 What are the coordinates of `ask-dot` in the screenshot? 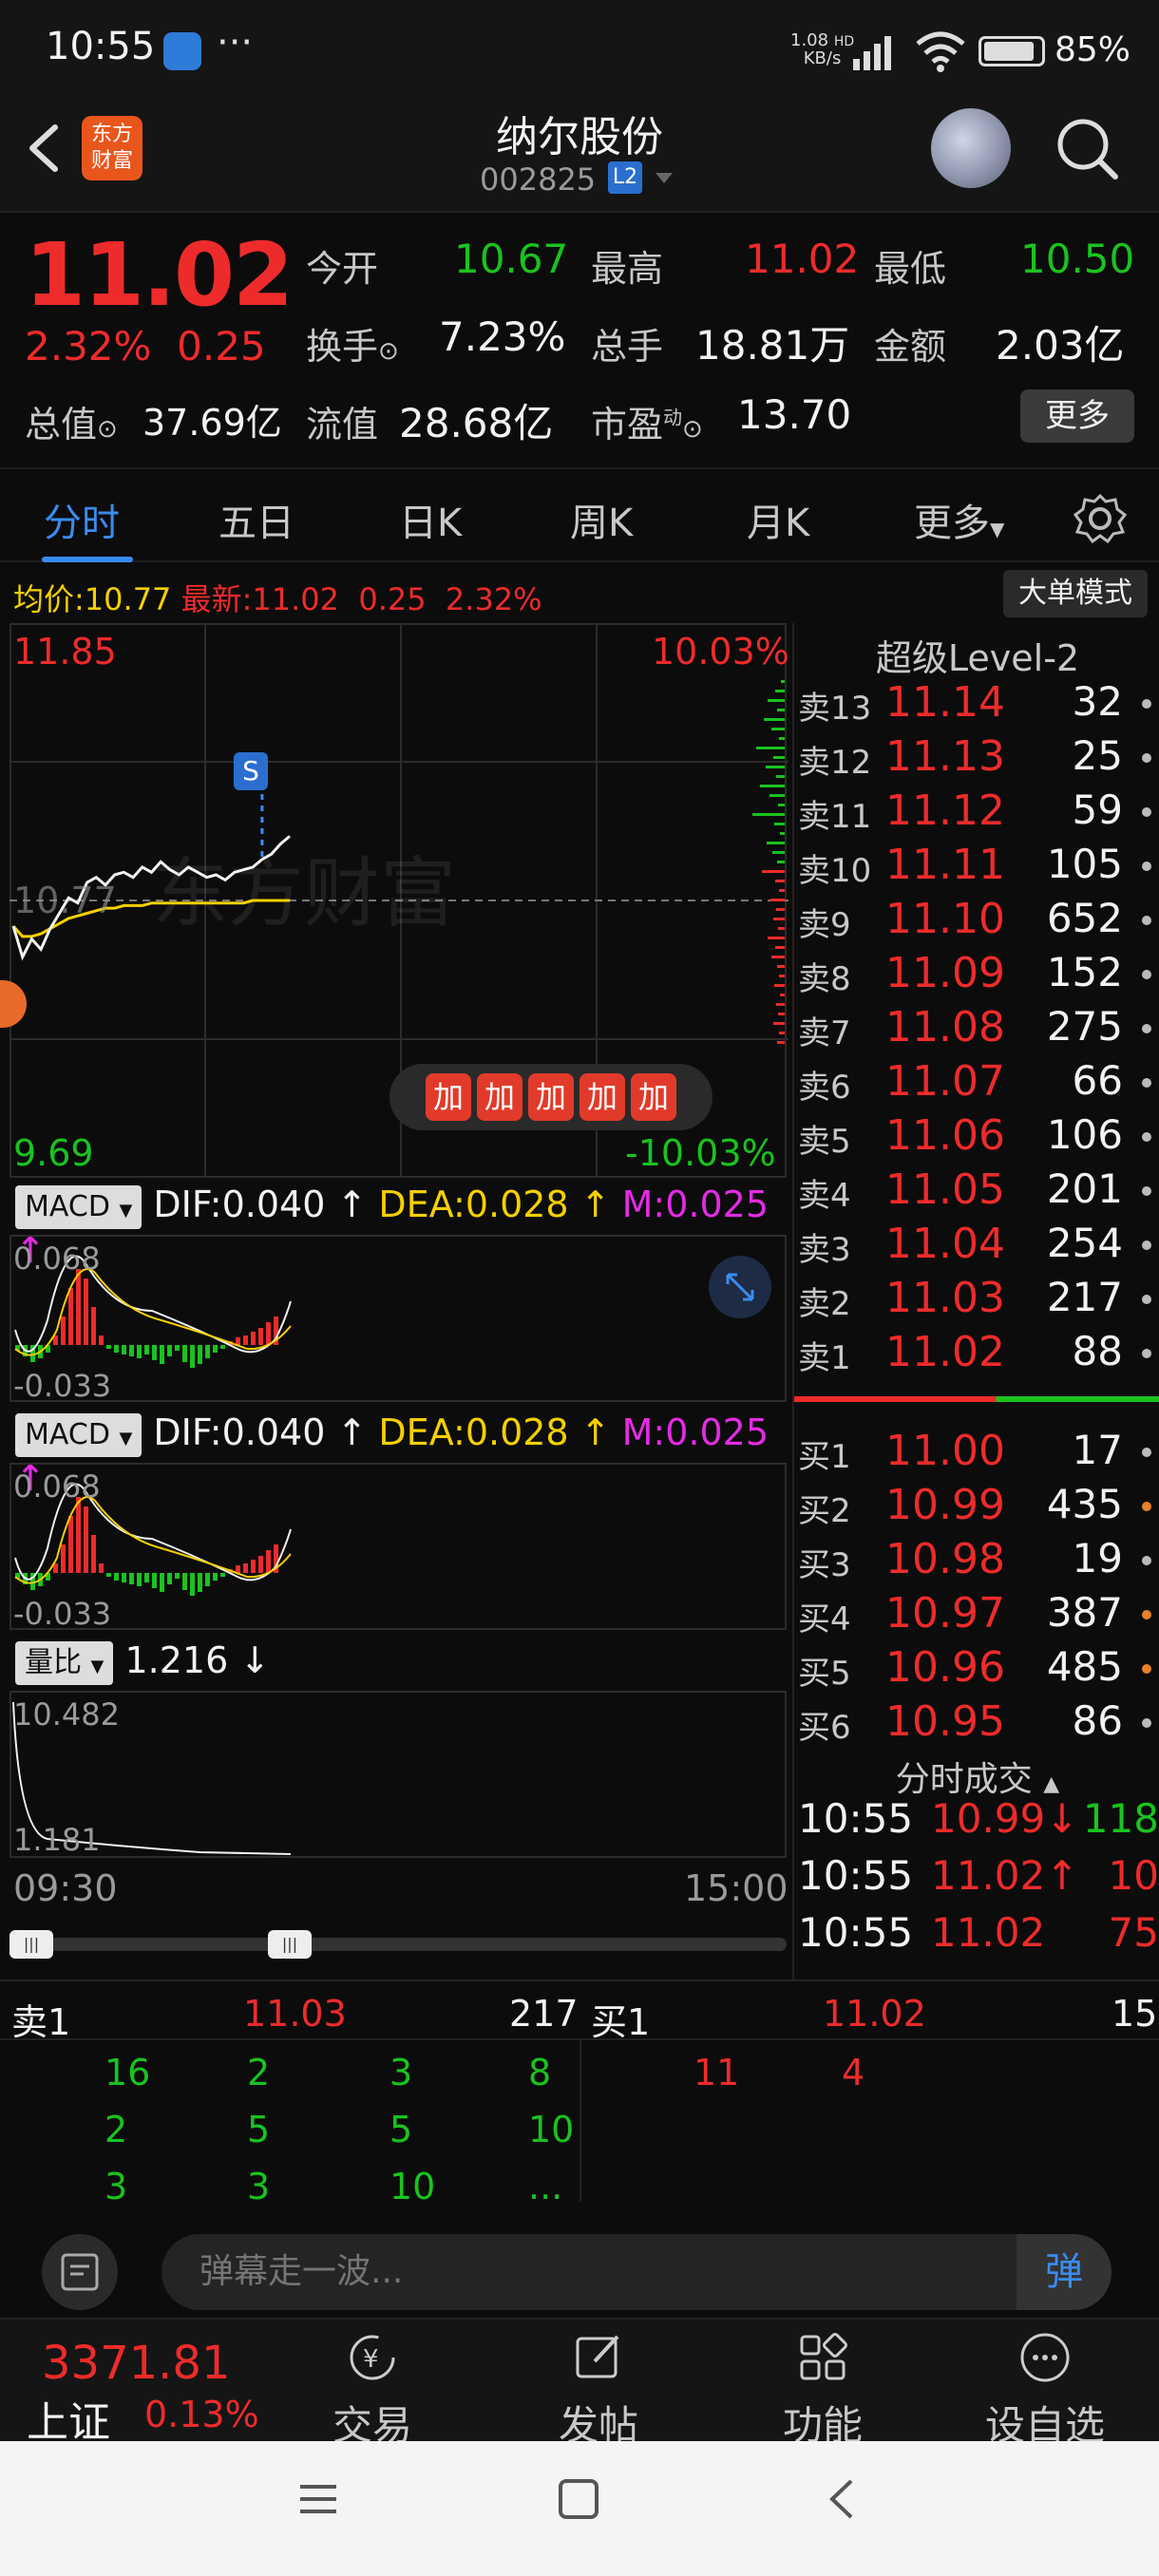 It's located at (1146, 920).